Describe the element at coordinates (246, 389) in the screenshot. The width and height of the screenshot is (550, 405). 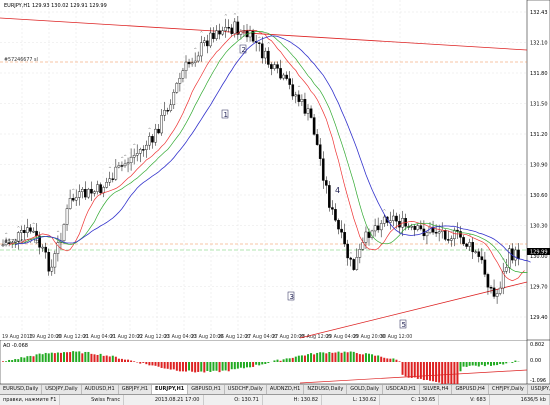
I see `chart-tab-usdchf-daily: USDCHF,Daily` at that location.